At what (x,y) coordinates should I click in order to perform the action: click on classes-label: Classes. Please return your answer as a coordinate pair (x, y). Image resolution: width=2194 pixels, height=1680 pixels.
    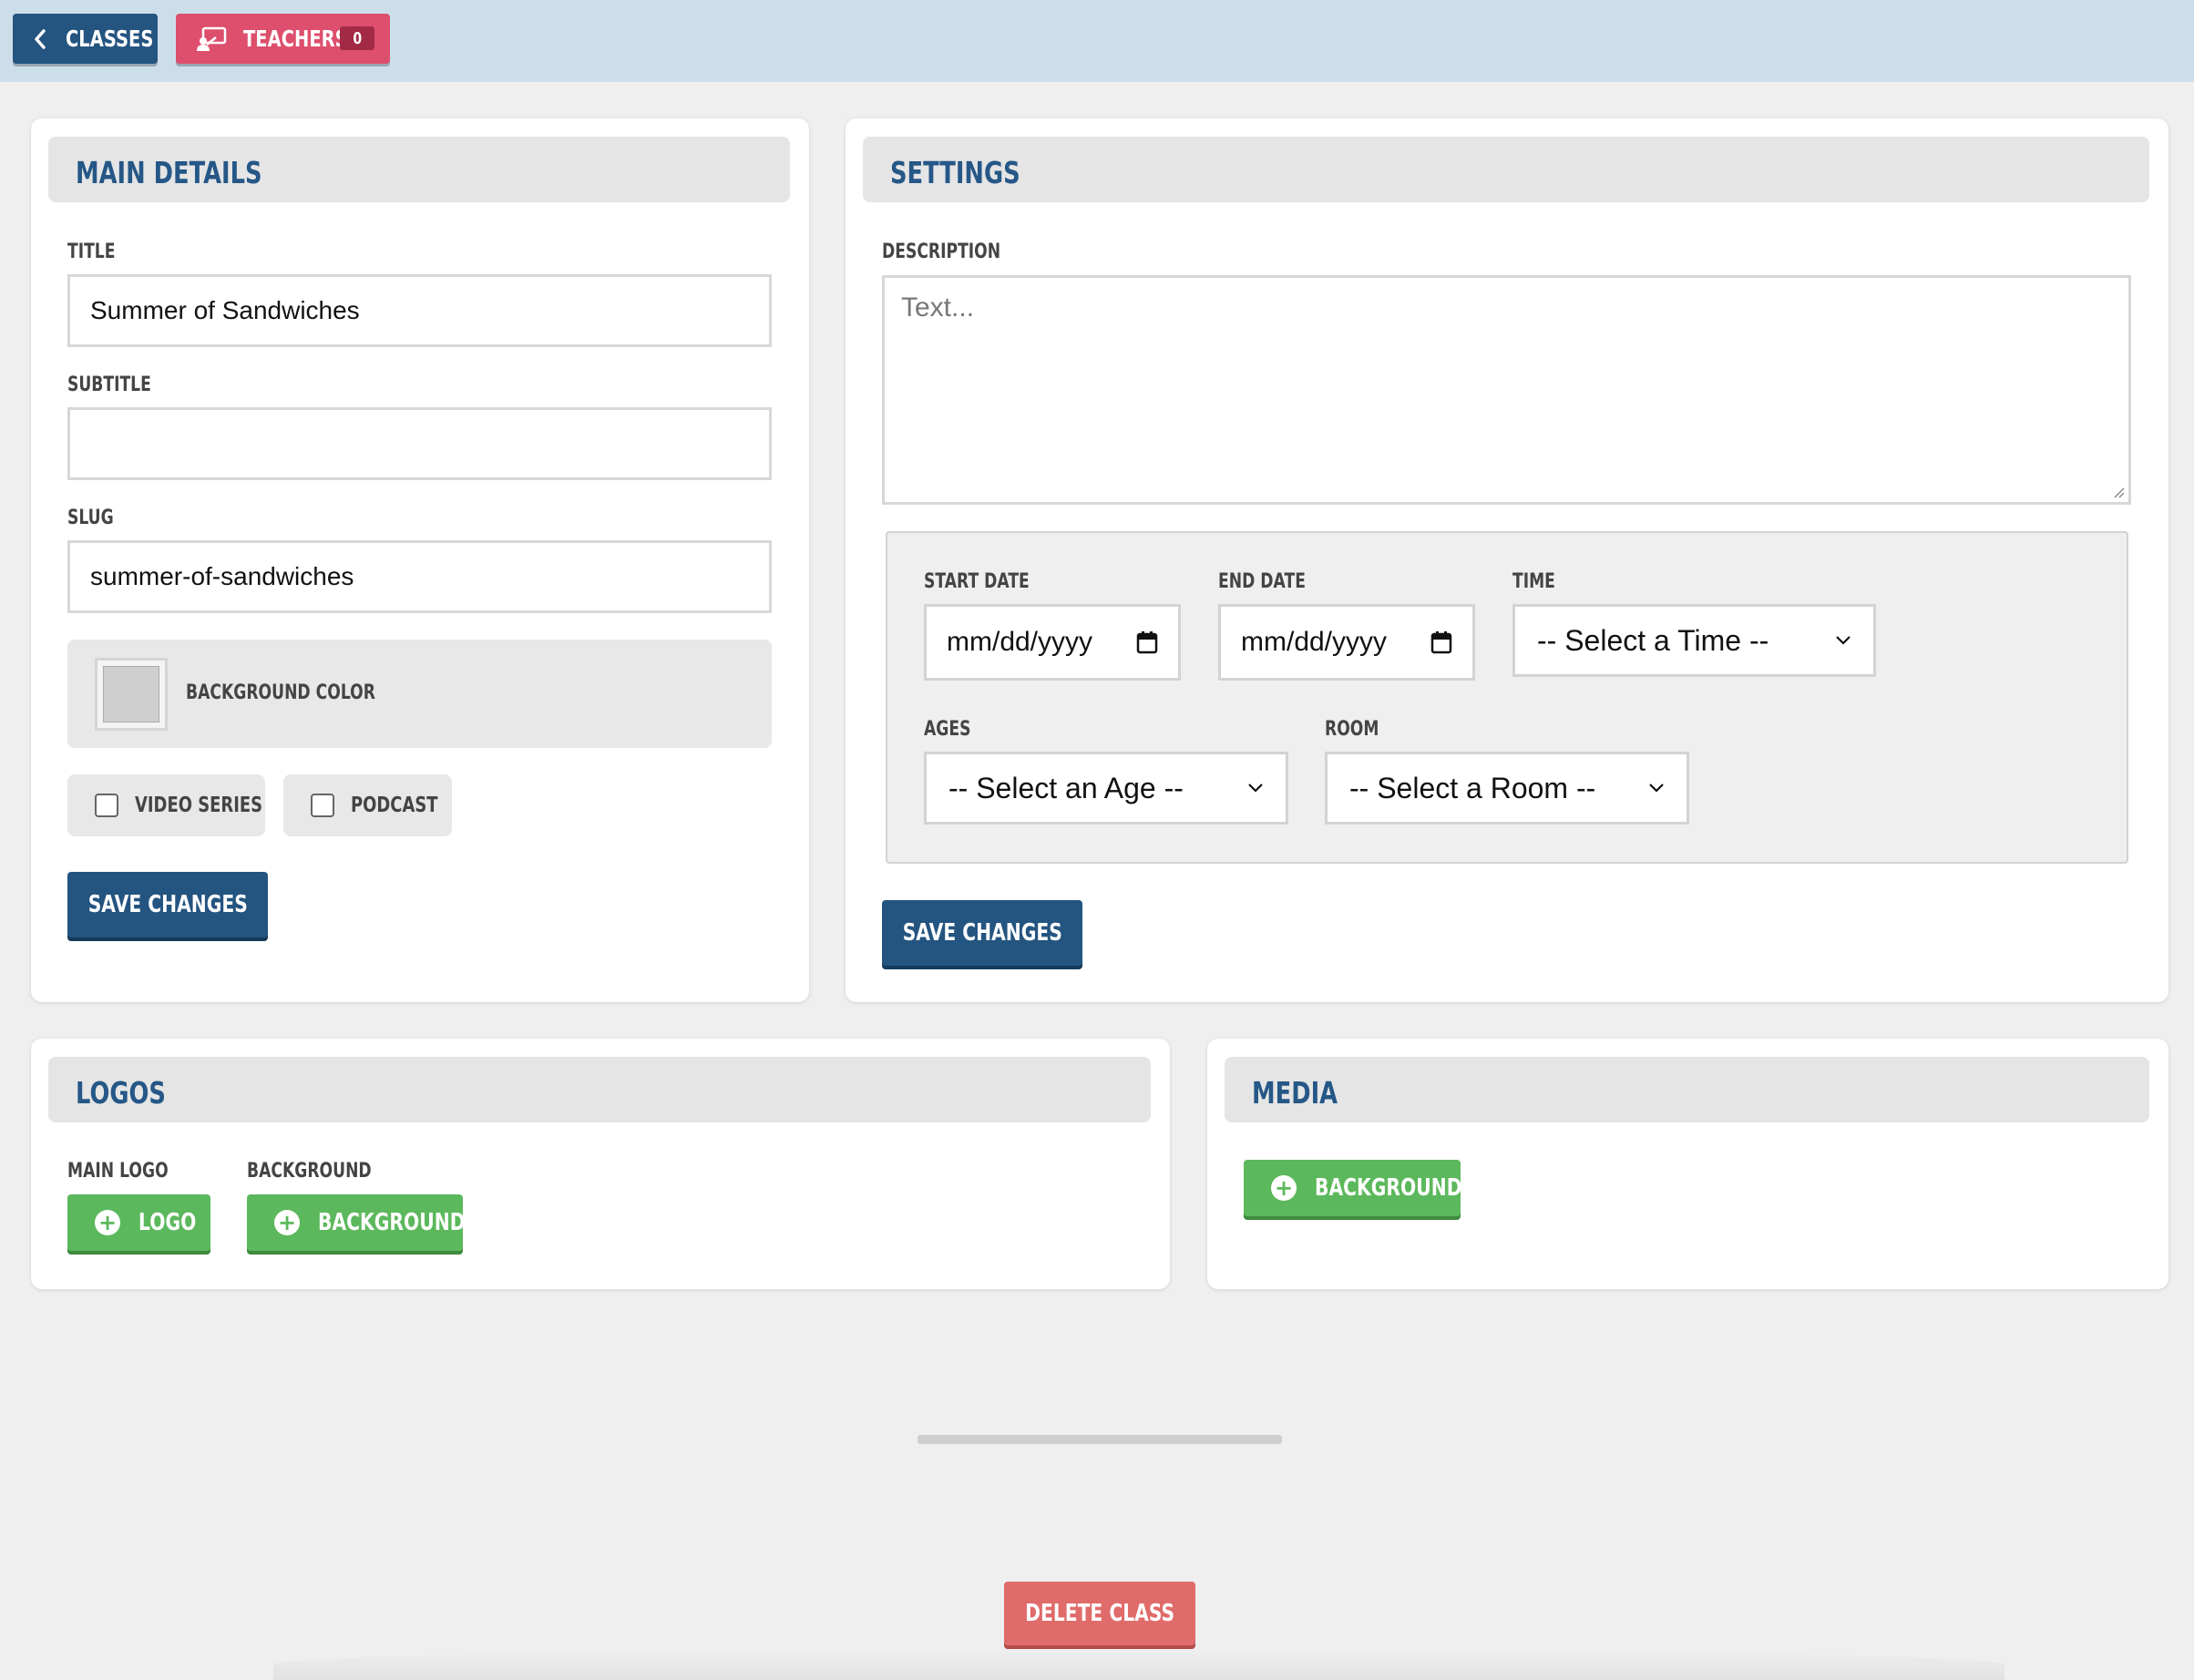
    Looking at the image, I should click on (110, 39).